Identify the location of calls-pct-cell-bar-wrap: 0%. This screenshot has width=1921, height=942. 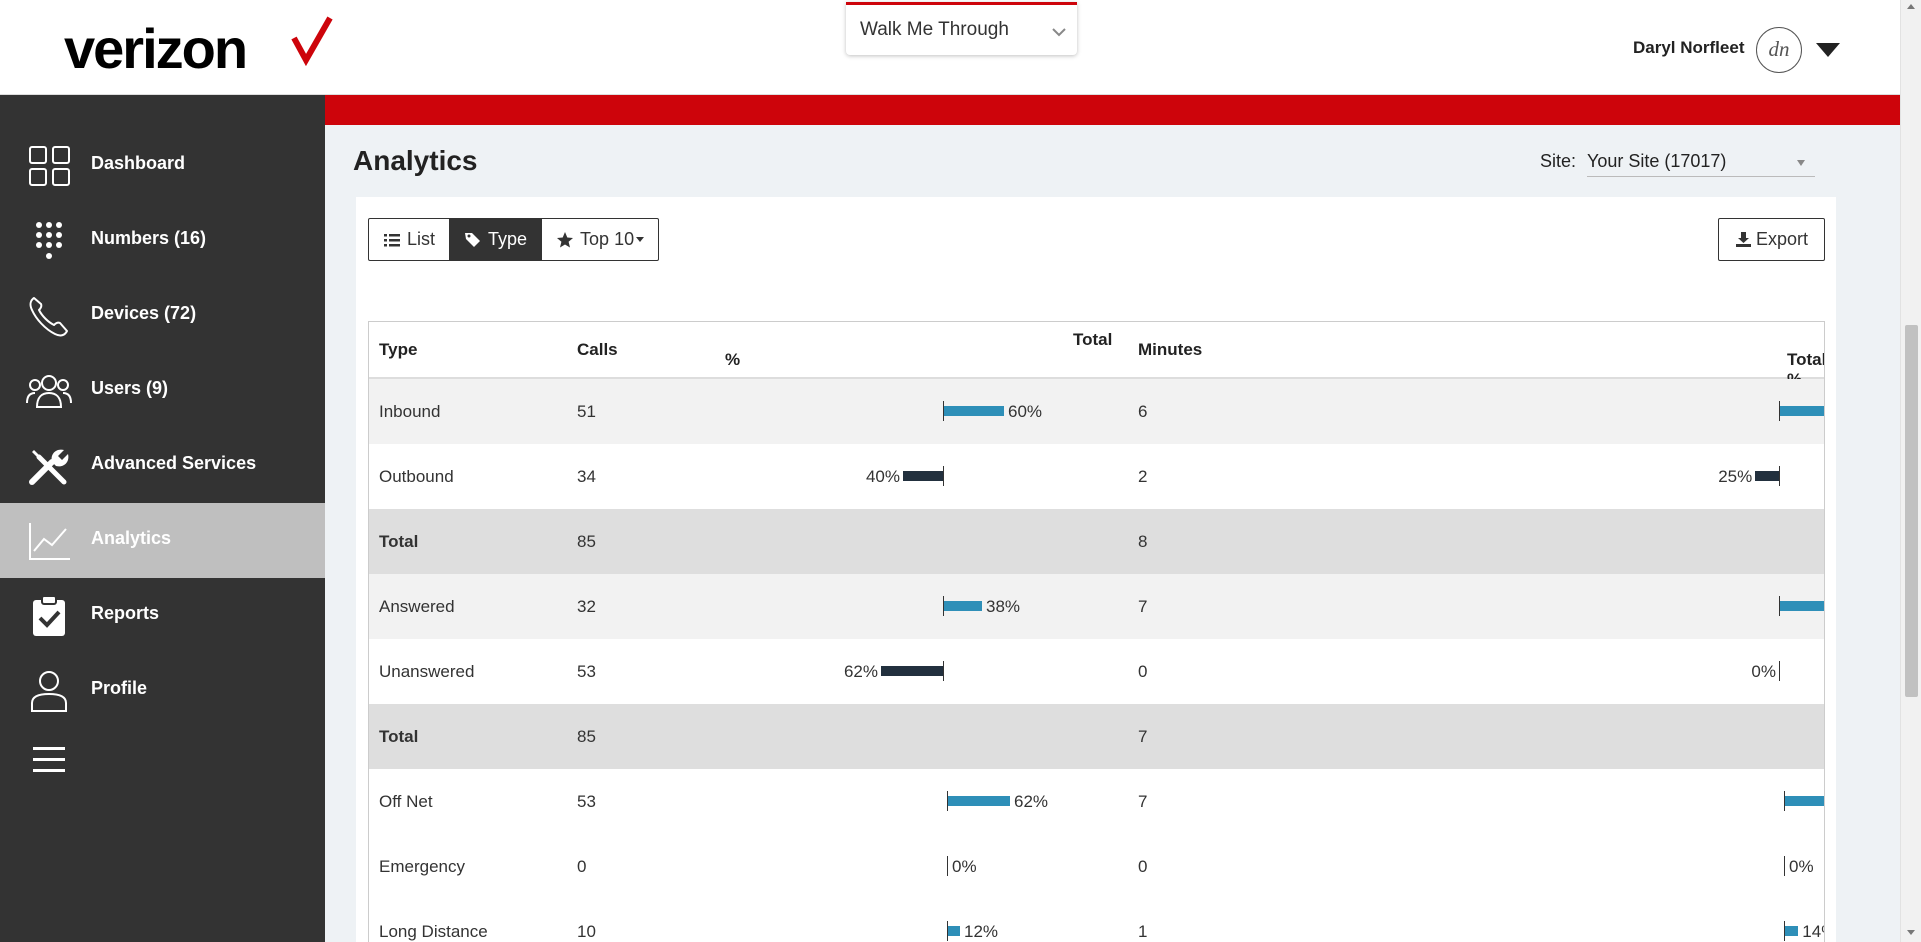
(921, 866).